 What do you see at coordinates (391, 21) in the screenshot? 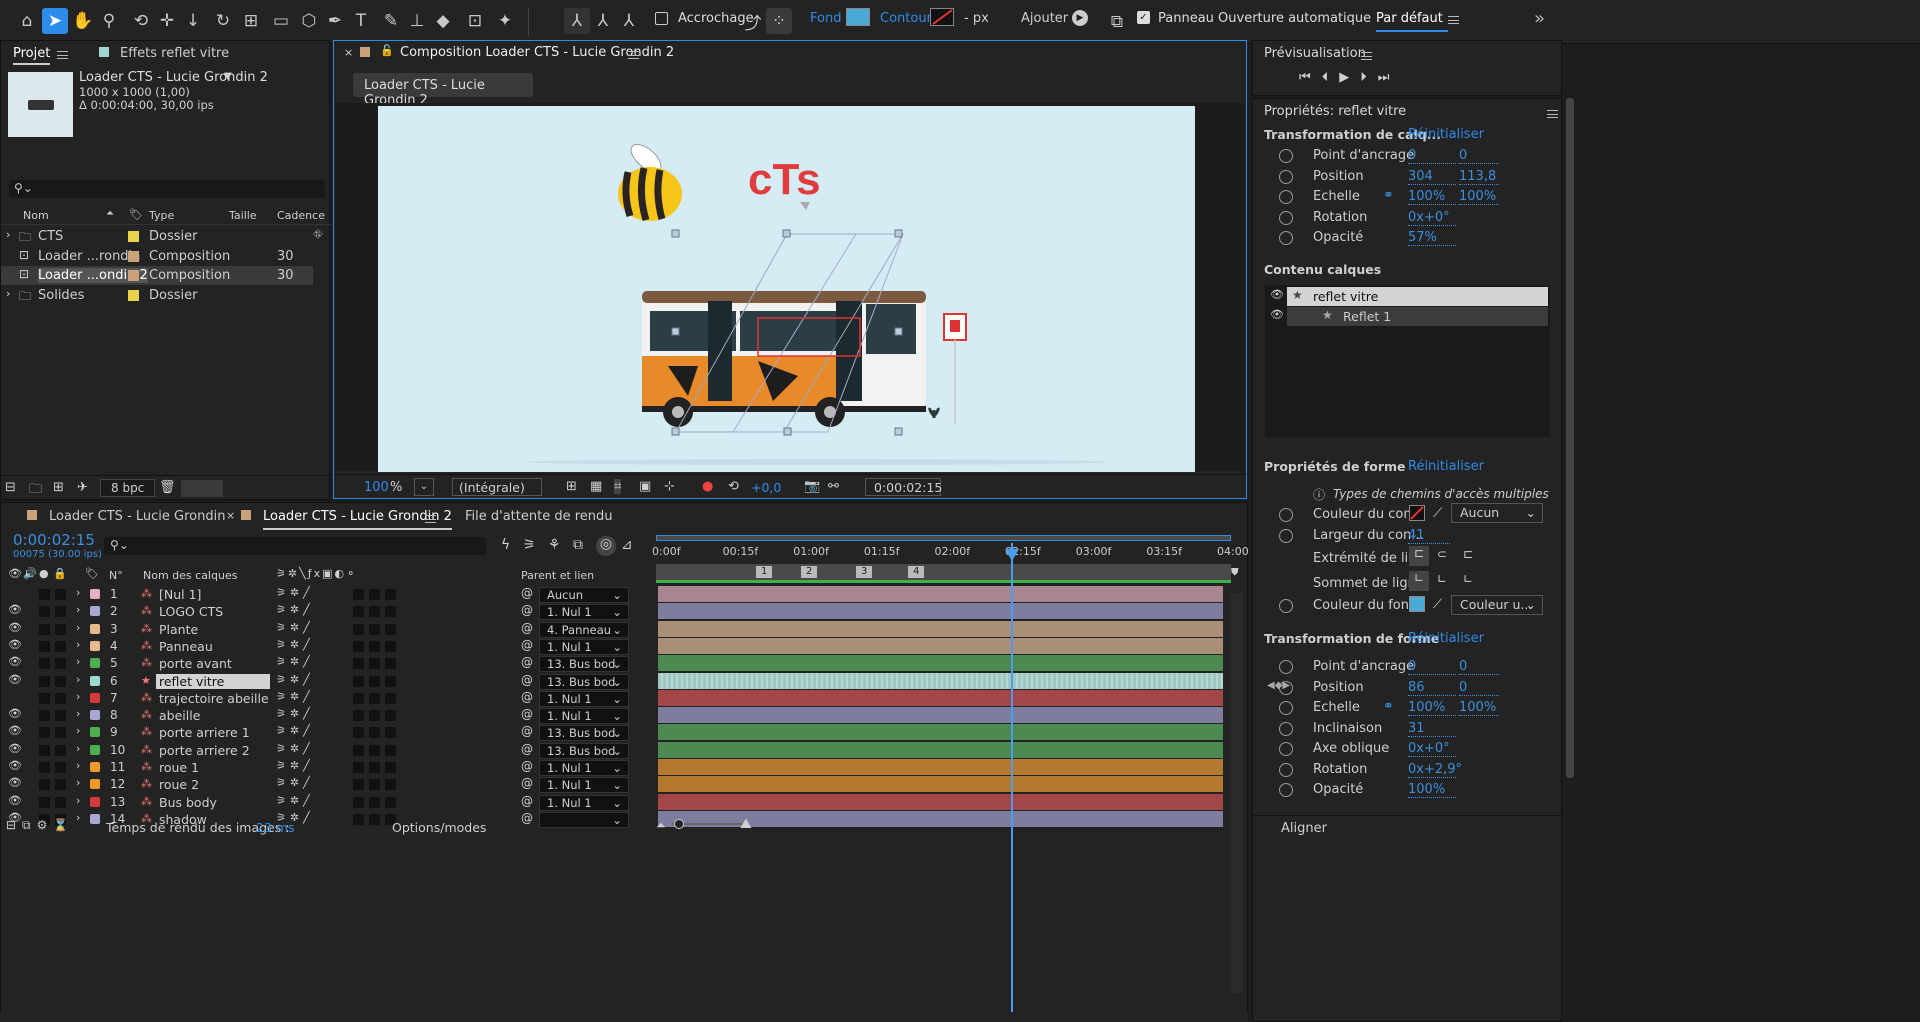
I see `brush-tool-icon: ✎` at bounding box center [391, 21].